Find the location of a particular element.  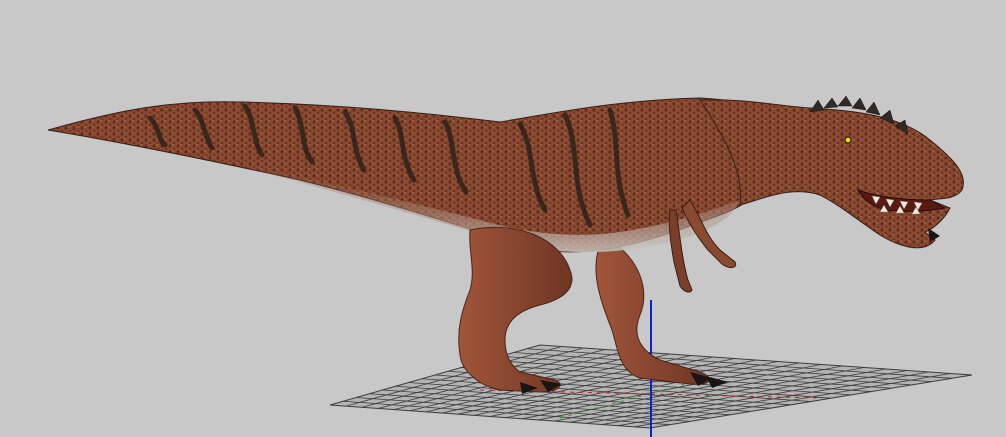

eye is located at coordinates (848, 140).